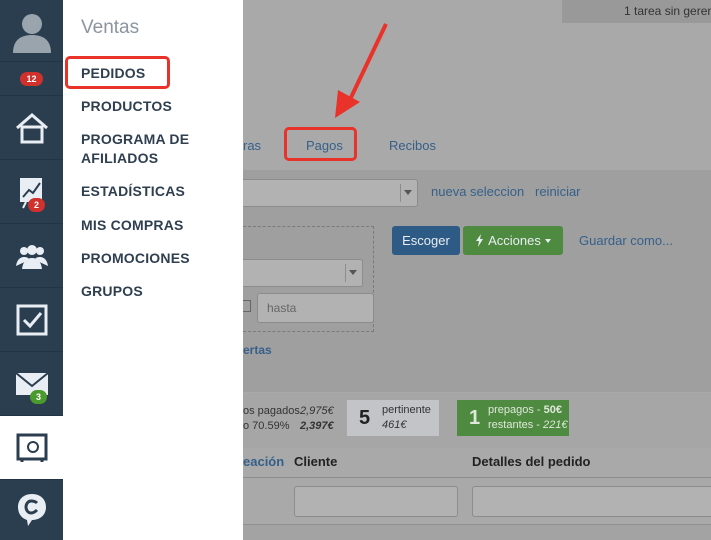 The image size is (711, 540). I want to click on paid-value: 2,975€, so click(317, 411).